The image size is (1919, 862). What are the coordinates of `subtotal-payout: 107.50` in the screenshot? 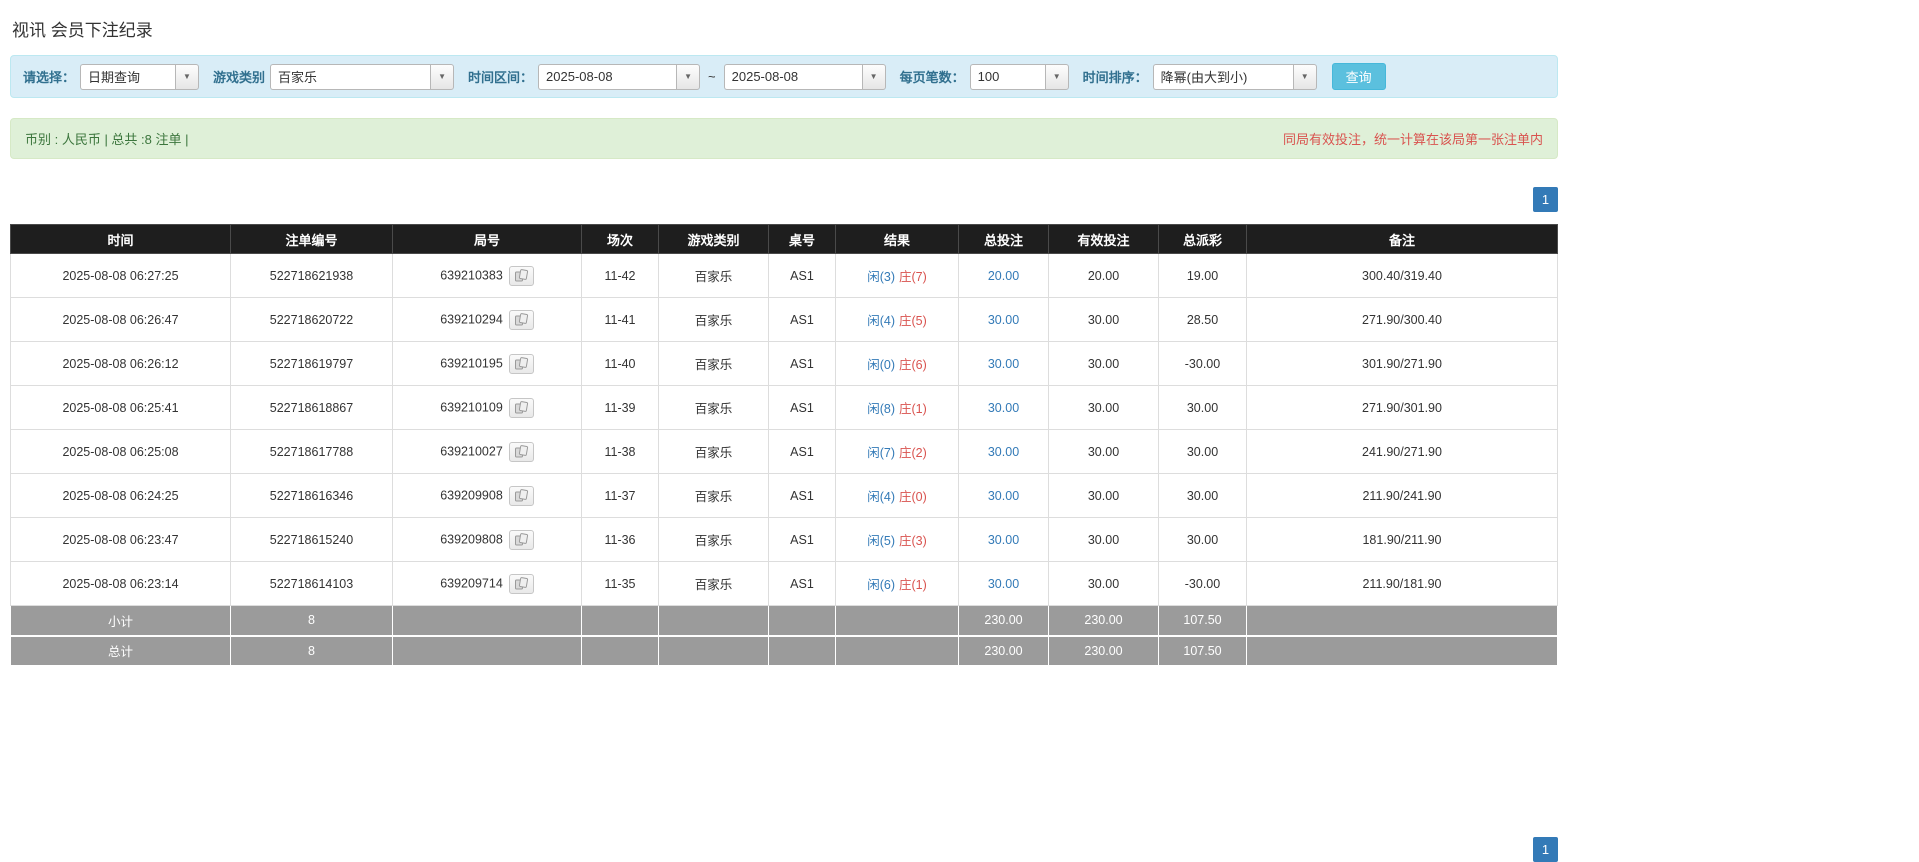 It's located at (1202, 621).